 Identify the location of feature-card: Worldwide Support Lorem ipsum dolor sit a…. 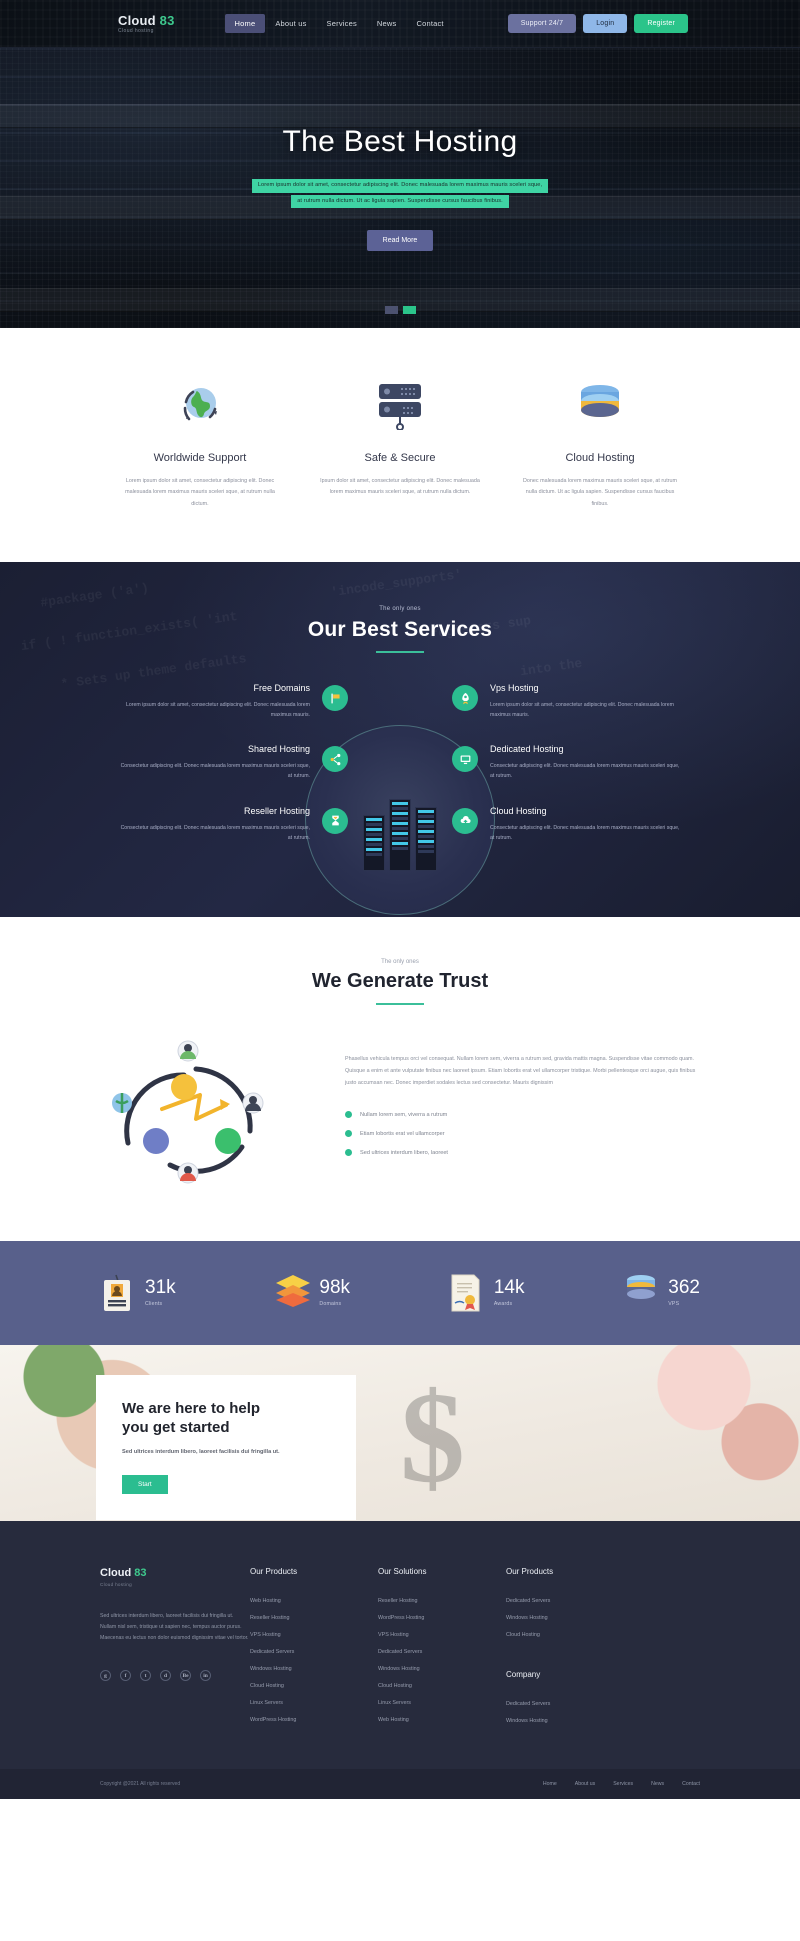
(200, 443).